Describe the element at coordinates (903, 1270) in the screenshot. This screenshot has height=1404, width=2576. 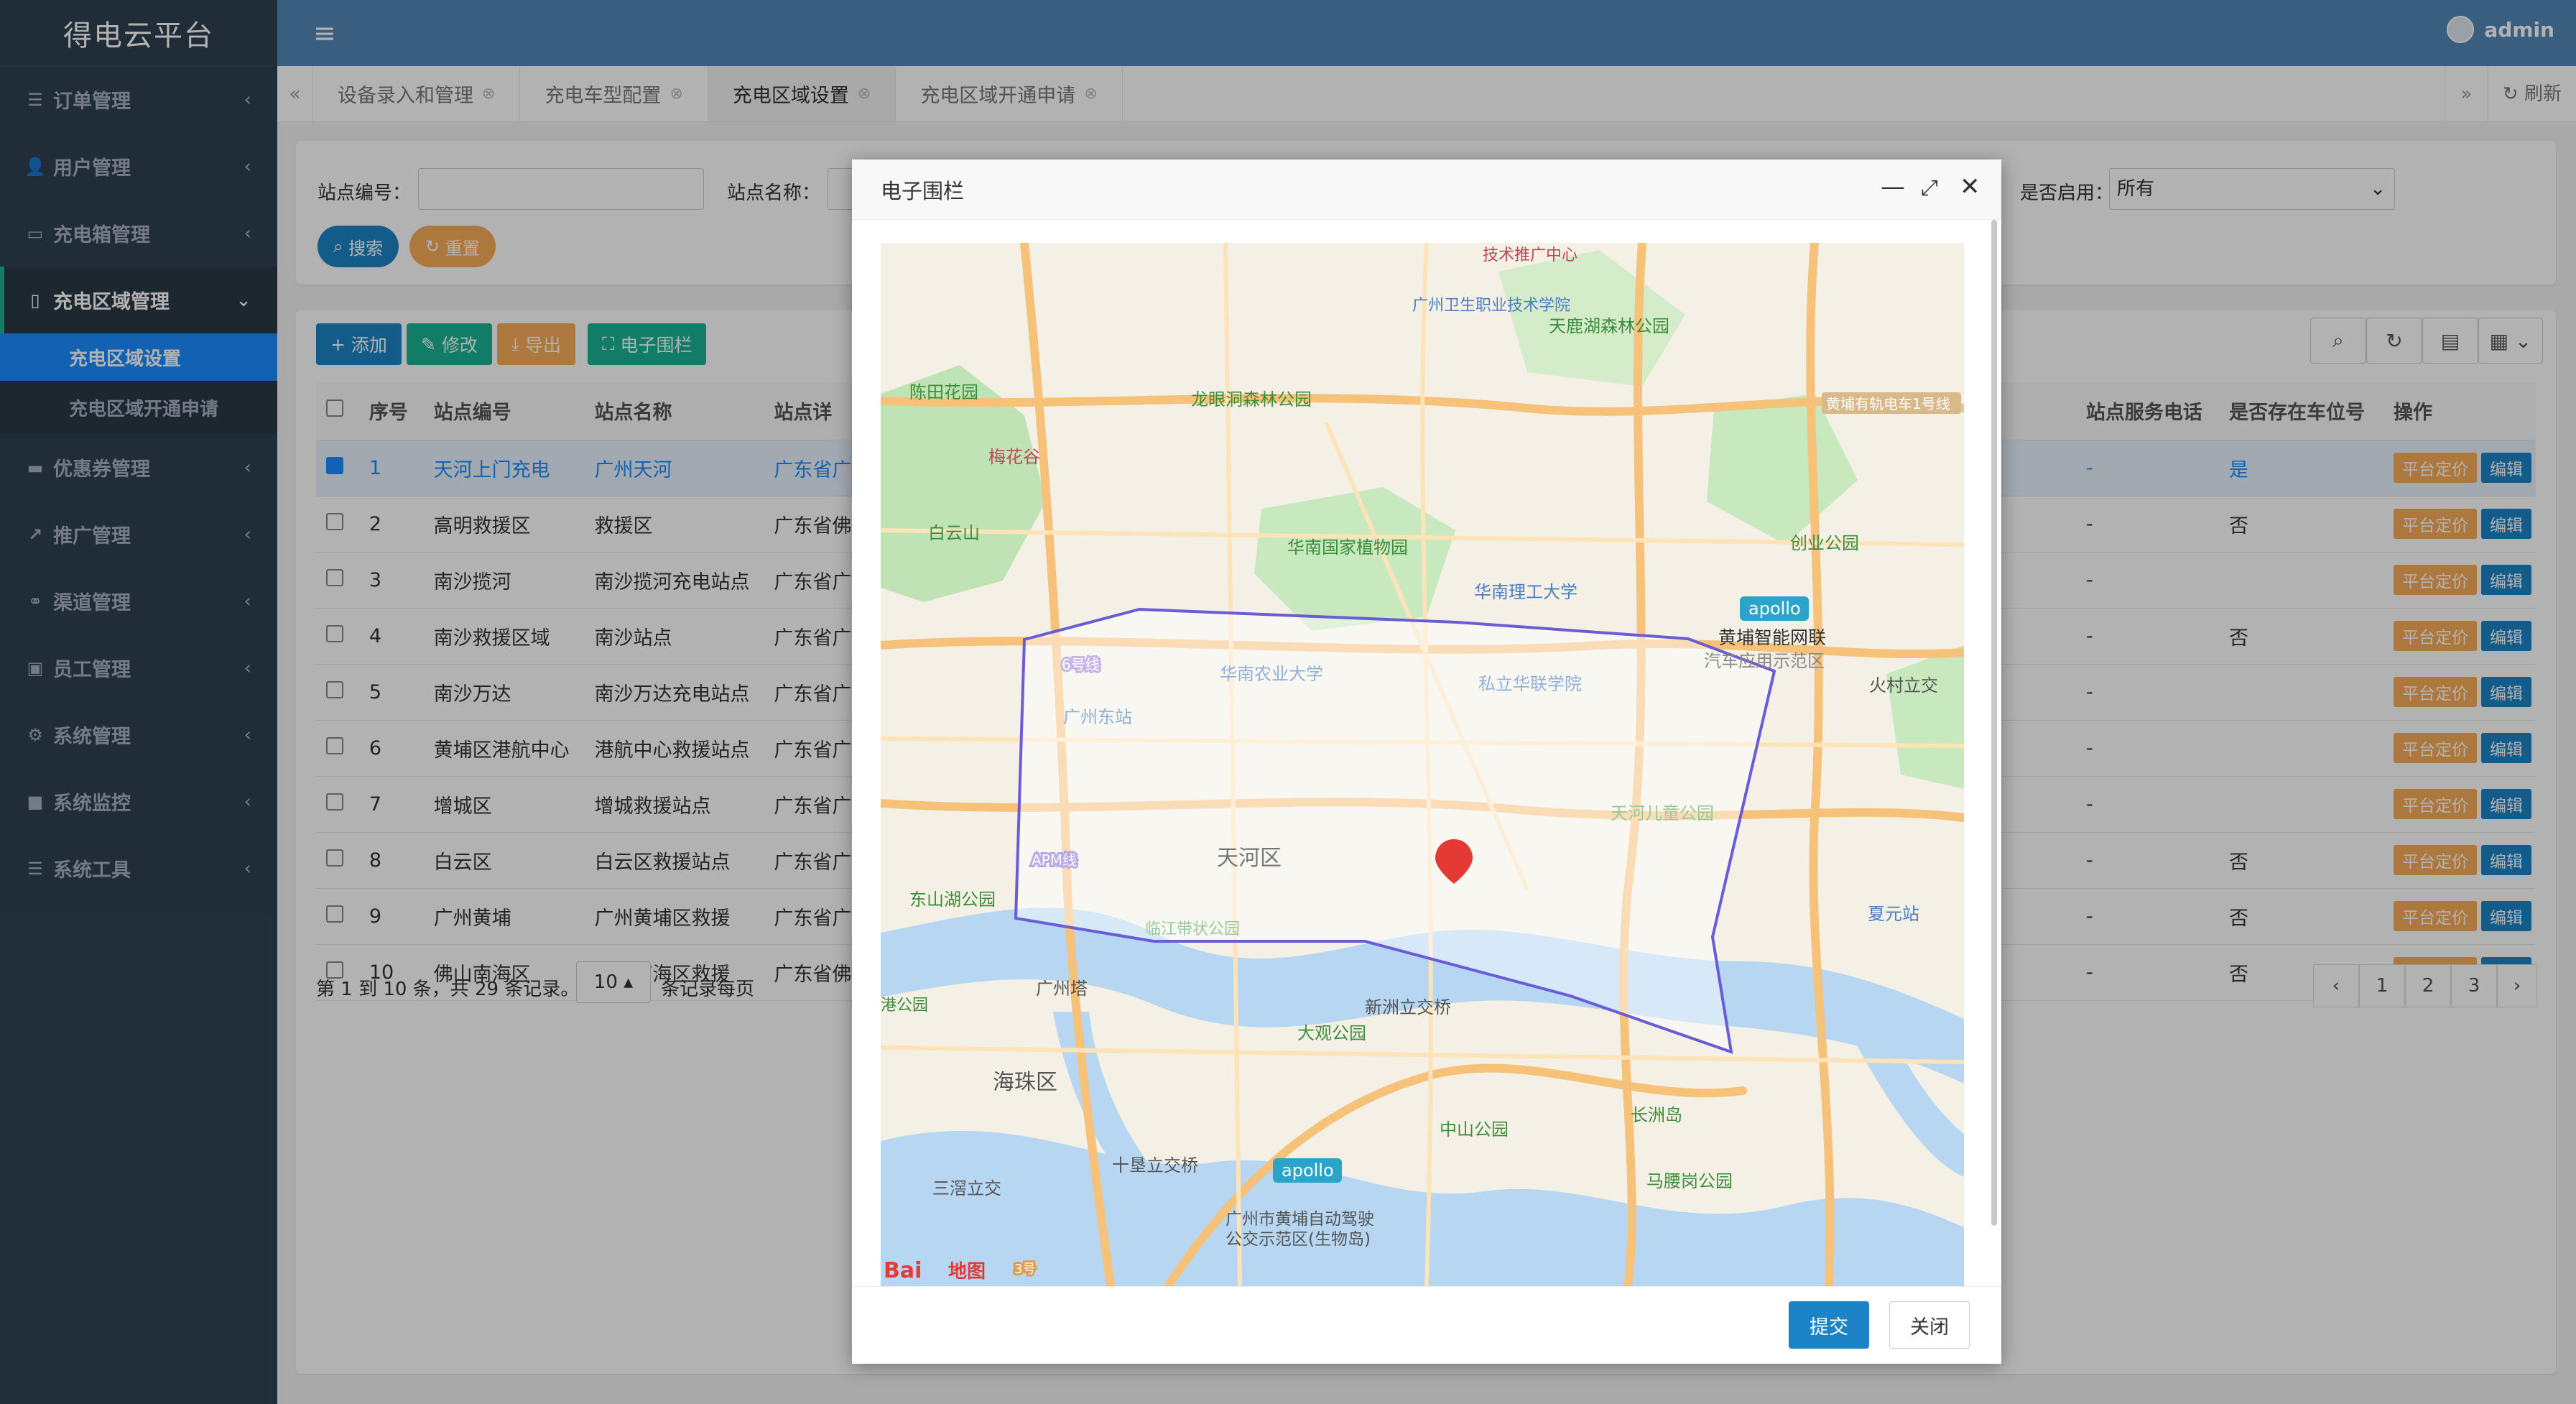
I see `baidu-logo: Bai` at that location.